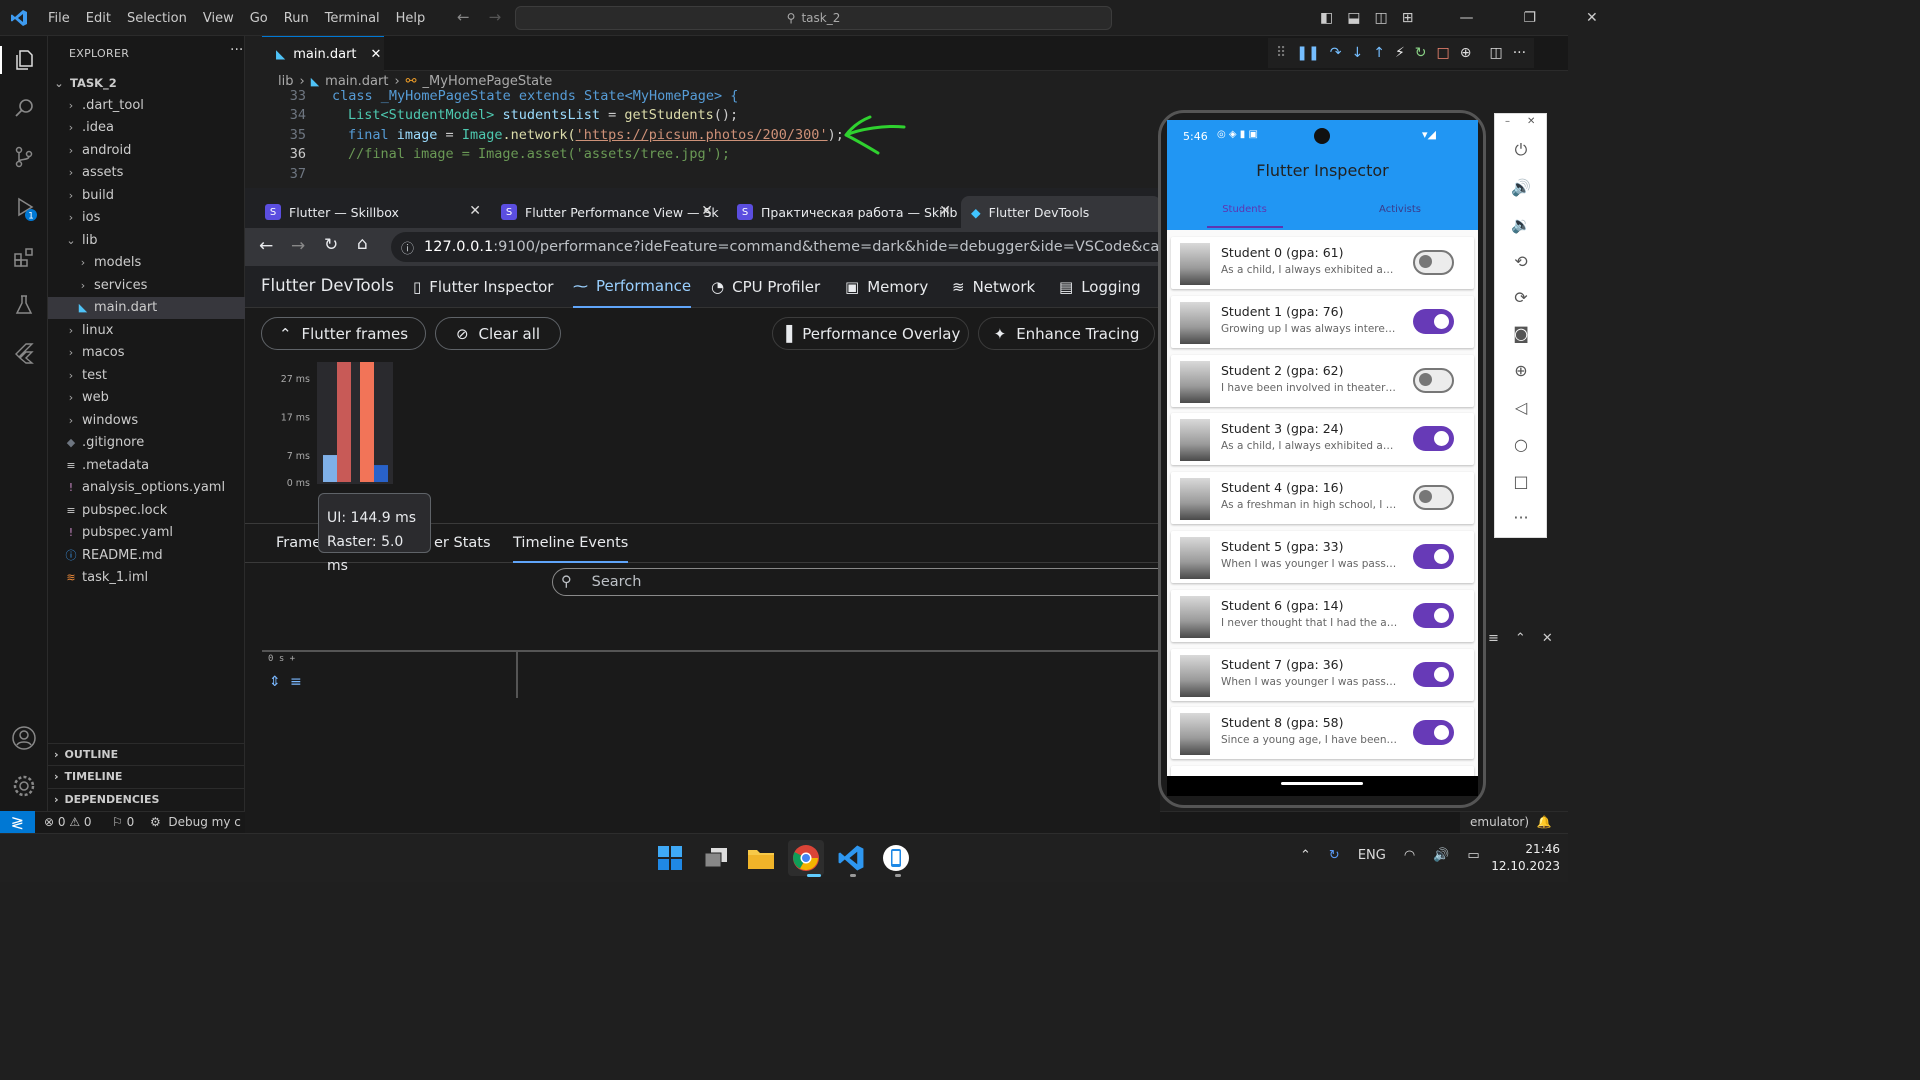 Image resolution: width=1920 pixels, height=1080 pixels. I want to click on tab-network: ≋ Network, so click(993, 287).